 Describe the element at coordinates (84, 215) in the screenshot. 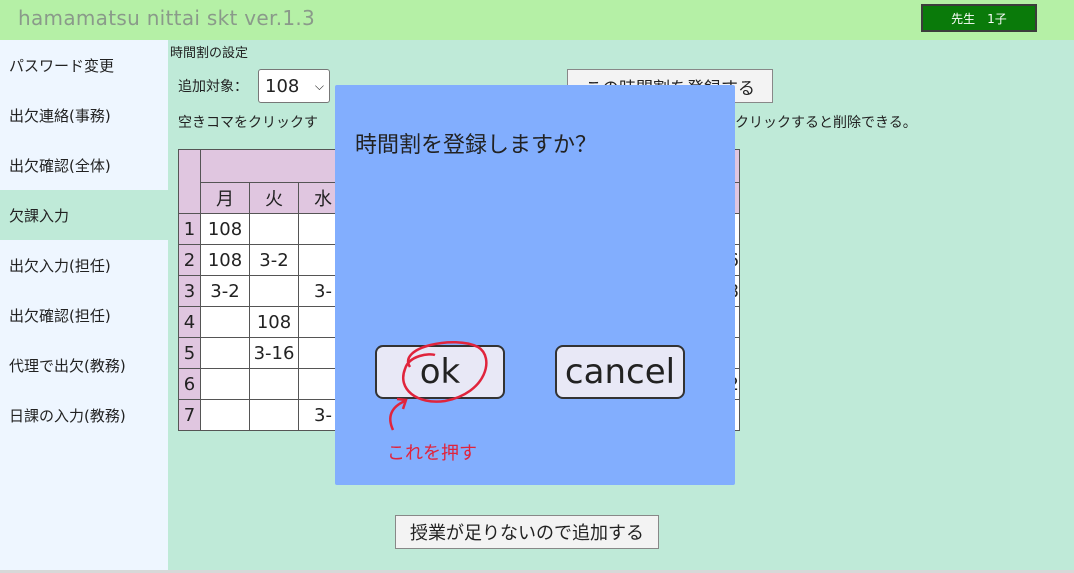

I see `sidebar-item-absence-input: 欠課入力` at that location.